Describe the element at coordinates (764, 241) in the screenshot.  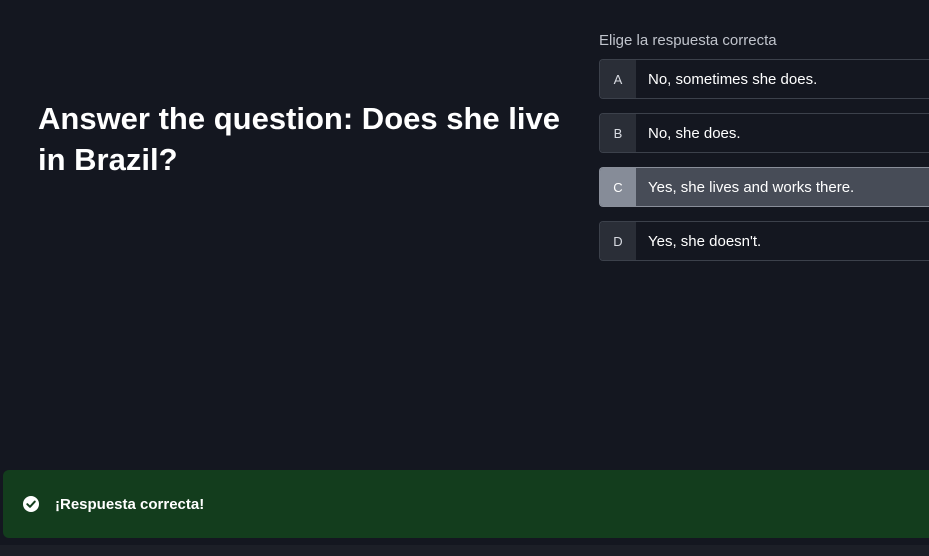
I see `option-d: D Yes, she doesn't.` at that location.